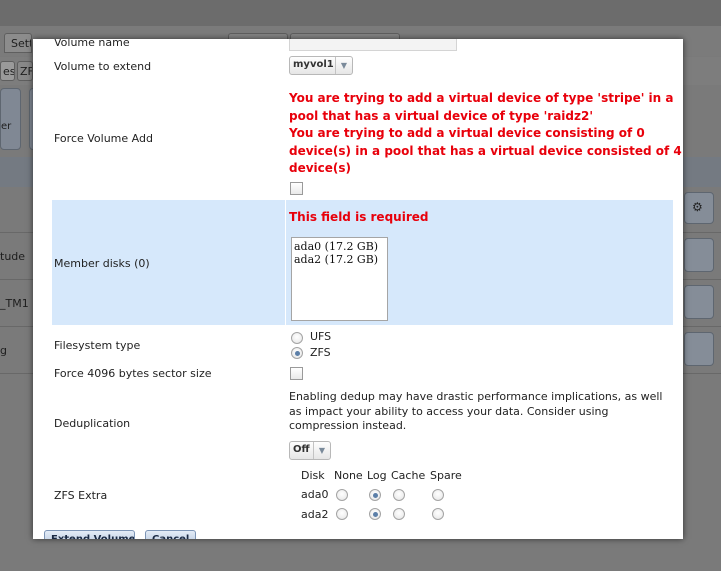 The width and height of the screenshot is (721, 571). What do you see at coordinates (399, 495) in the screenshot?
I see `ada0-cache-radio` at bounding box center [399, 495].